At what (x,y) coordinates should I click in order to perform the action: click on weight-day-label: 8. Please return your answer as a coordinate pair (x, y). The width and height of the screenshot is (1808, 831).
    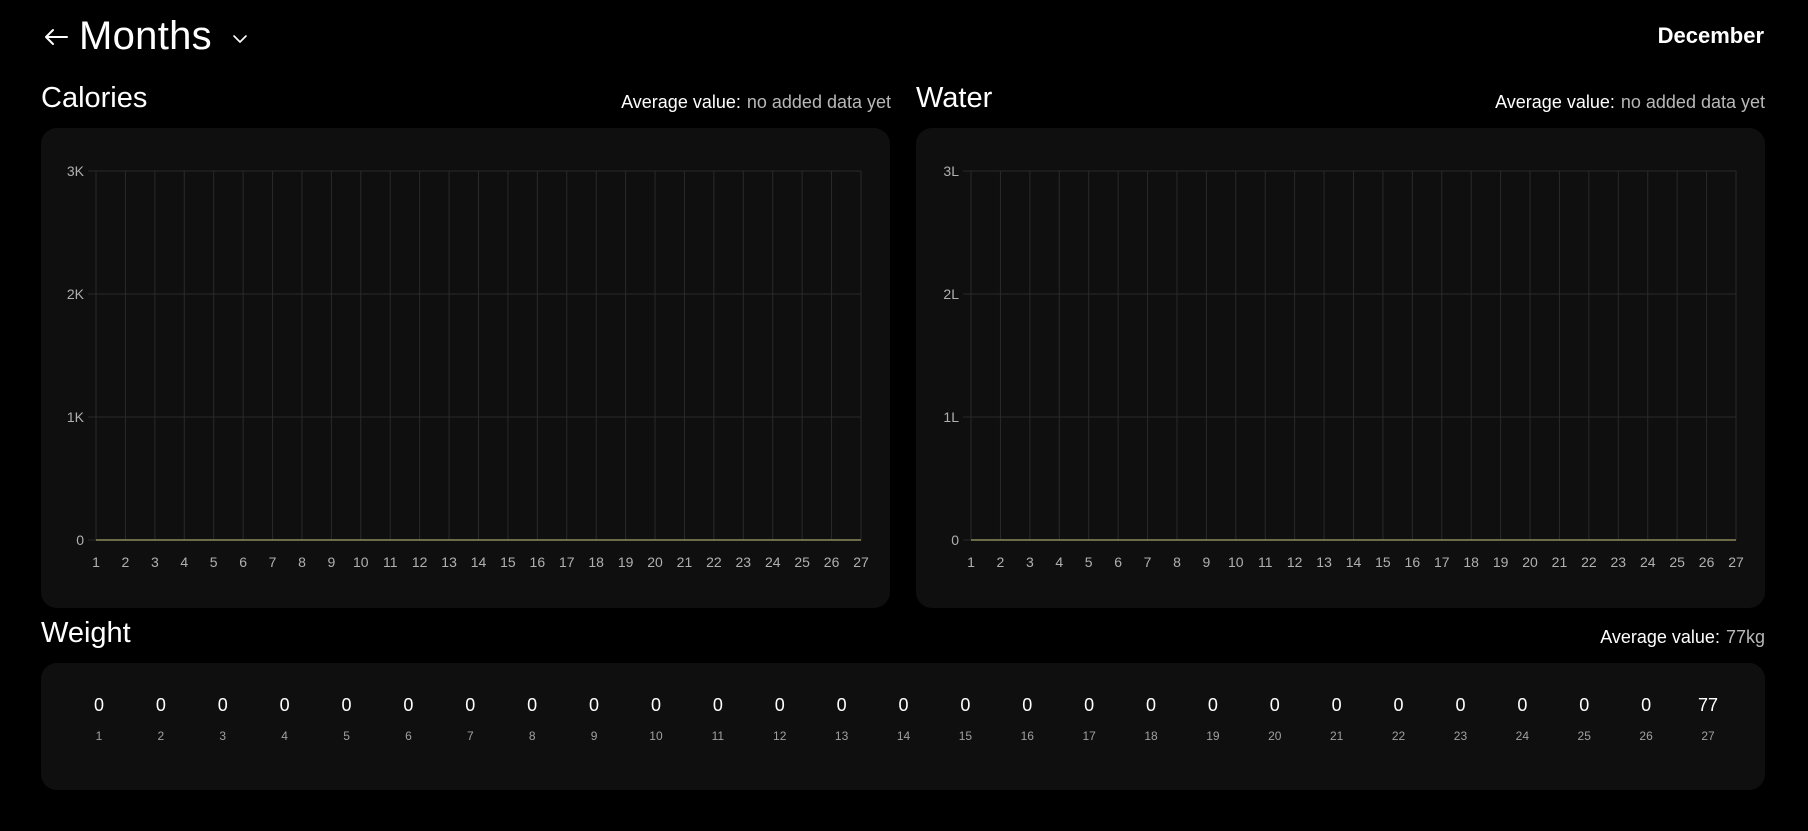
    Looking at the image, I should click on (532, 736).